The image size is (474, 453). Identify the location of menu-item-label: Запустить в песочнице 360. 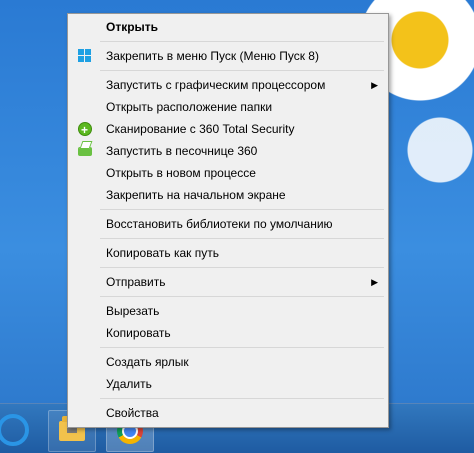
(182, 151).